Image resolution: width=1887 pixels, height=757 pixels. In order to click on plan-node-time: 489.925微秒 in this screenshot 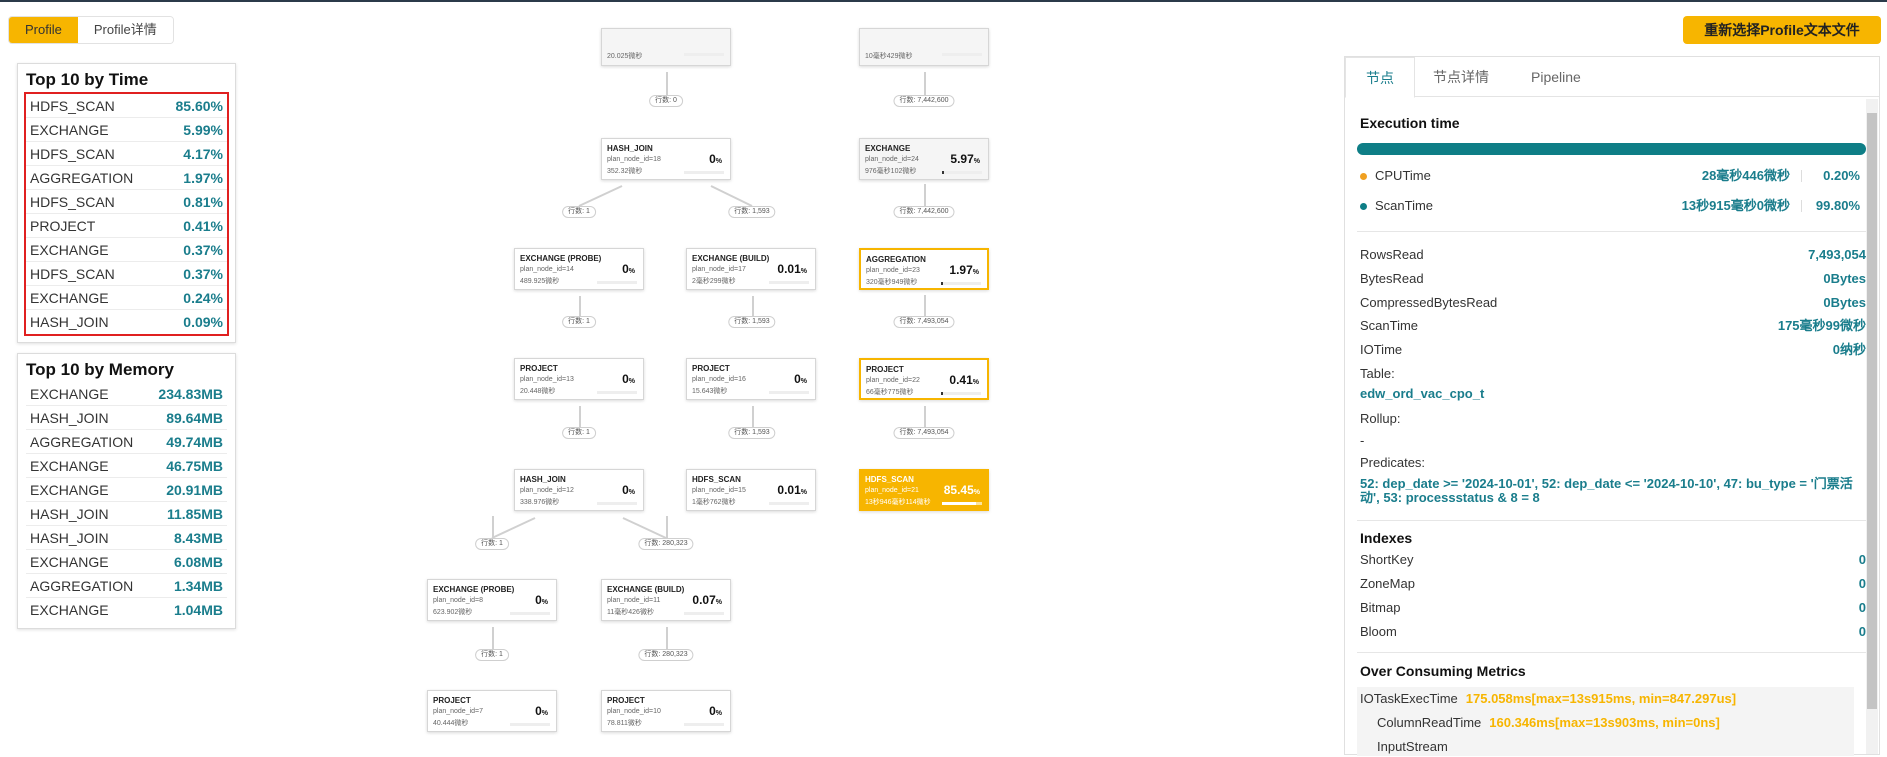, I will do `click(540, 281)`.